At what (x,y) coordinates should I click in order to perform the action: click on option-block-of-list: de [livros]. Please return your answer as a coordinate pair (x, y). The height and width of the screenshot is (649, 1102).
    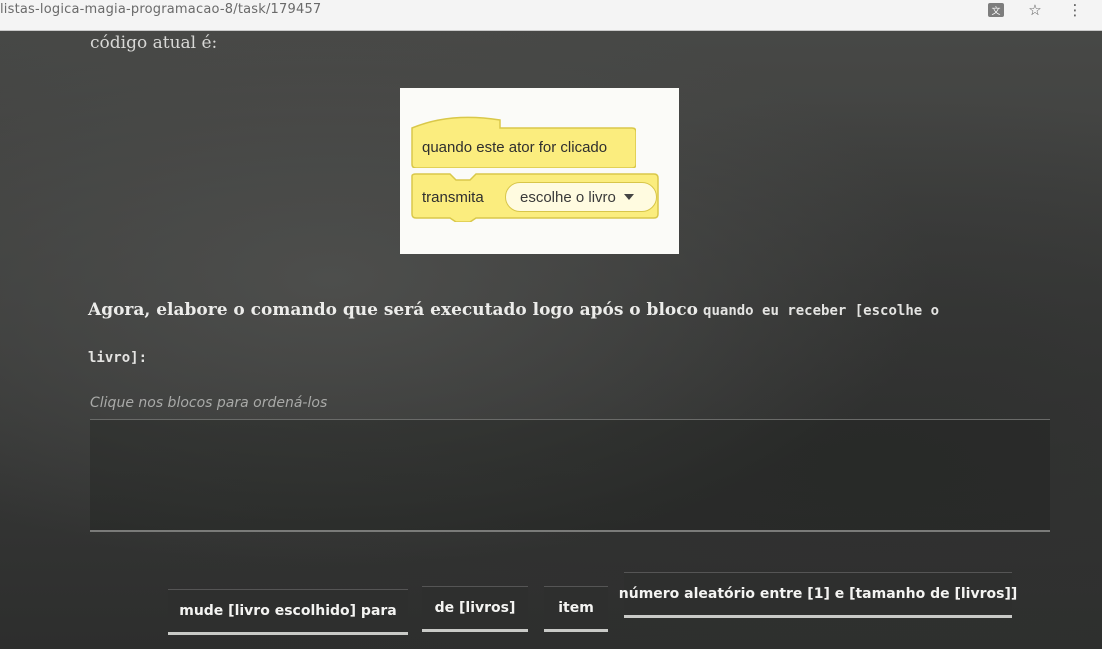
    Looking at the image, I should click on (475, 609).